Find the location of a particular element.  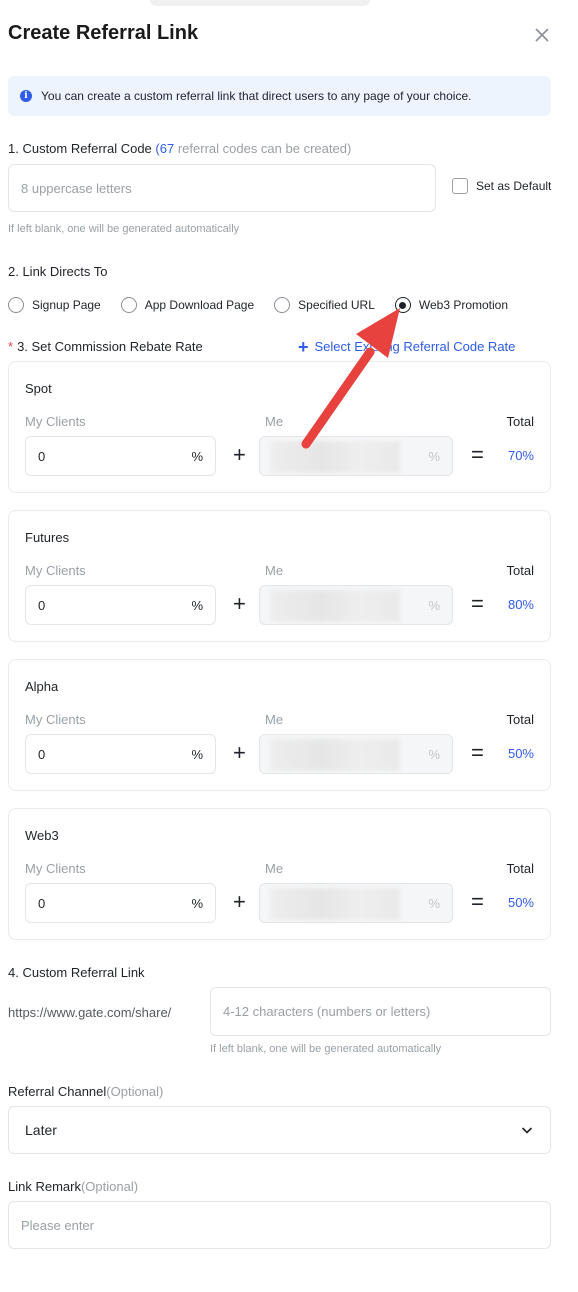

link-remark-label: Link Remark is located at coordinates (44, 1186).